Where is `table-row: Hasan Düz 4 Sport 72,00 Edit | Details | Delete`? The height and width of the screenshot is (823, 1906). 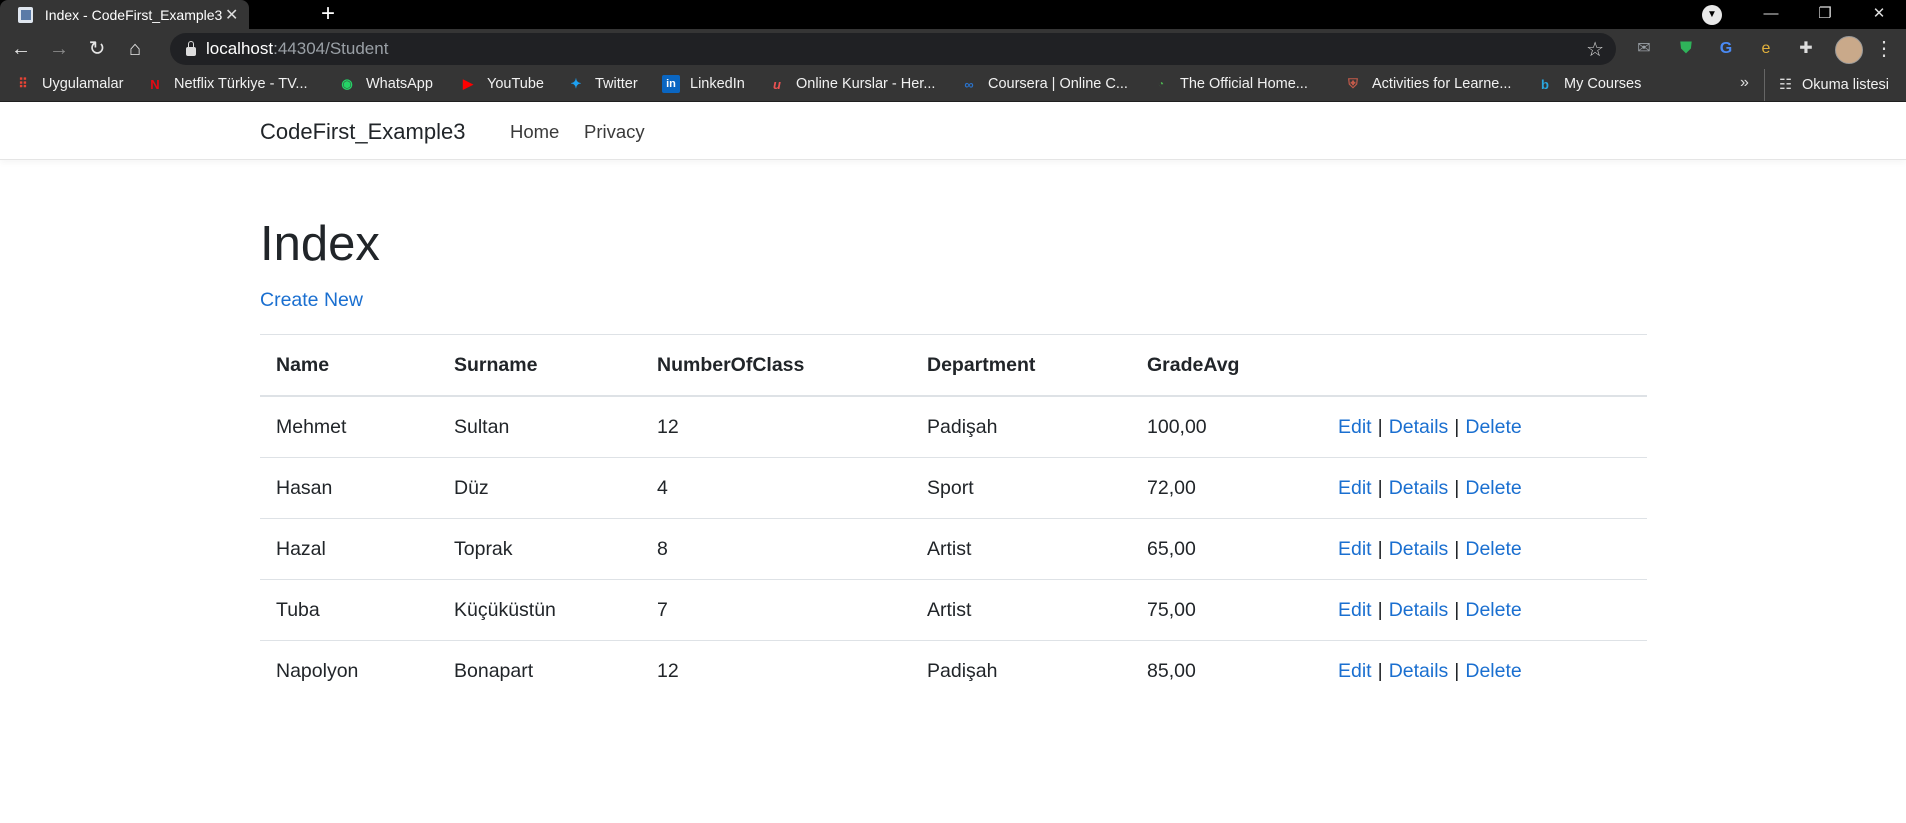
table-row: Hasan Düz 4 Sport 72,00 Edit | Details | Delete is located at coordinates (953, 488).